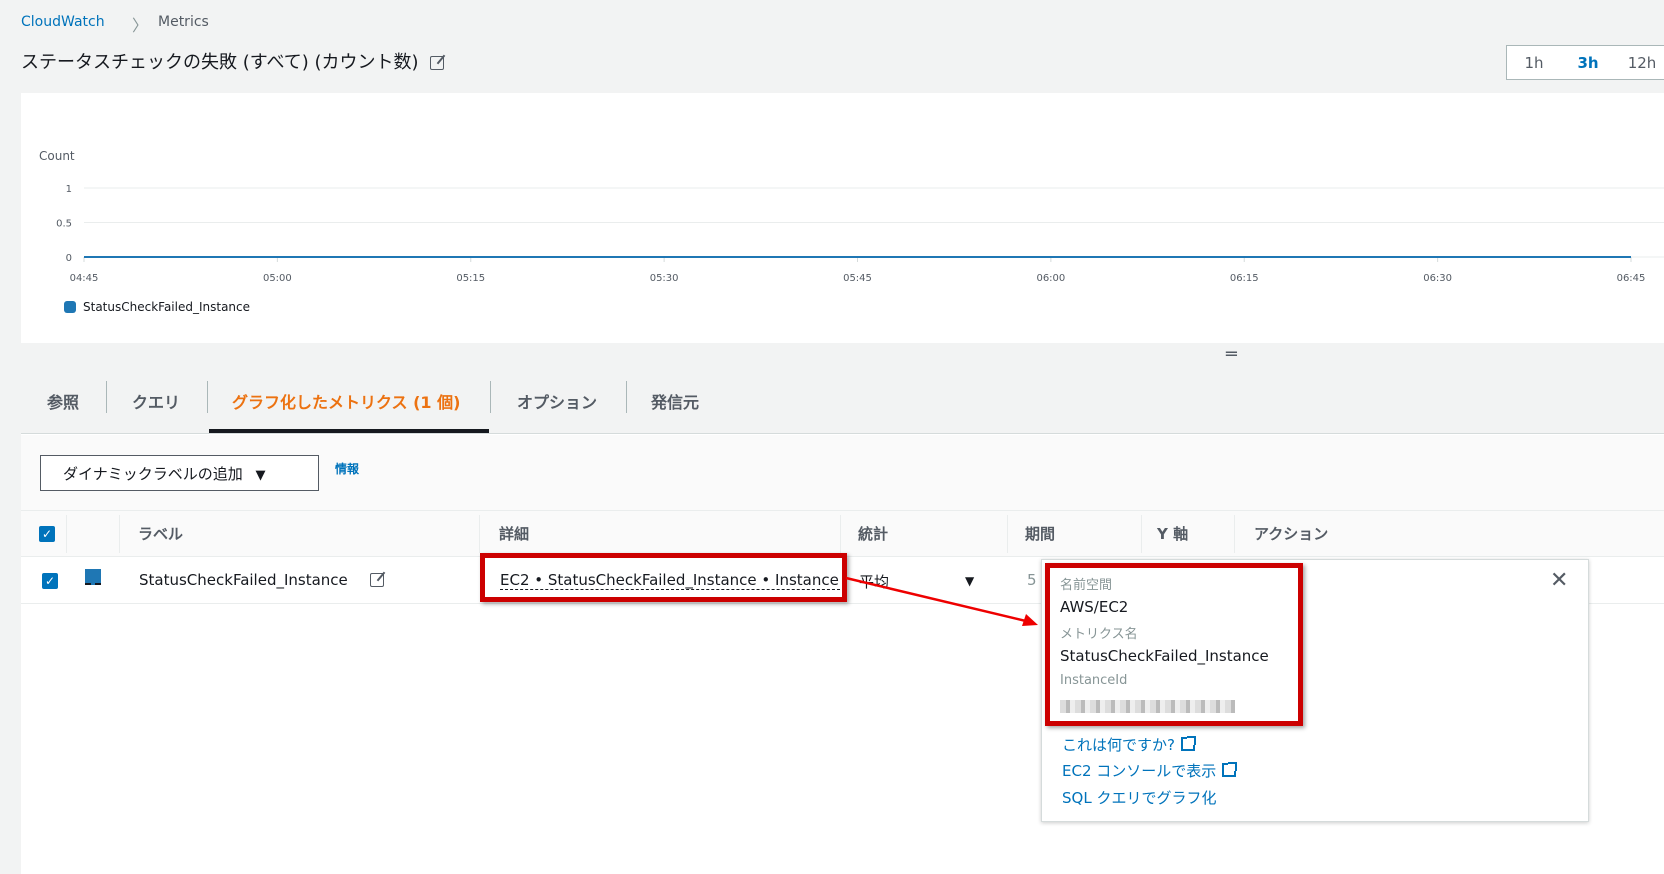 The width and height of the screenshot is (1664, 874). Describe the element at coordinates (1231, 354) in the screenshot. I see `resize-handle: ═` at that location.